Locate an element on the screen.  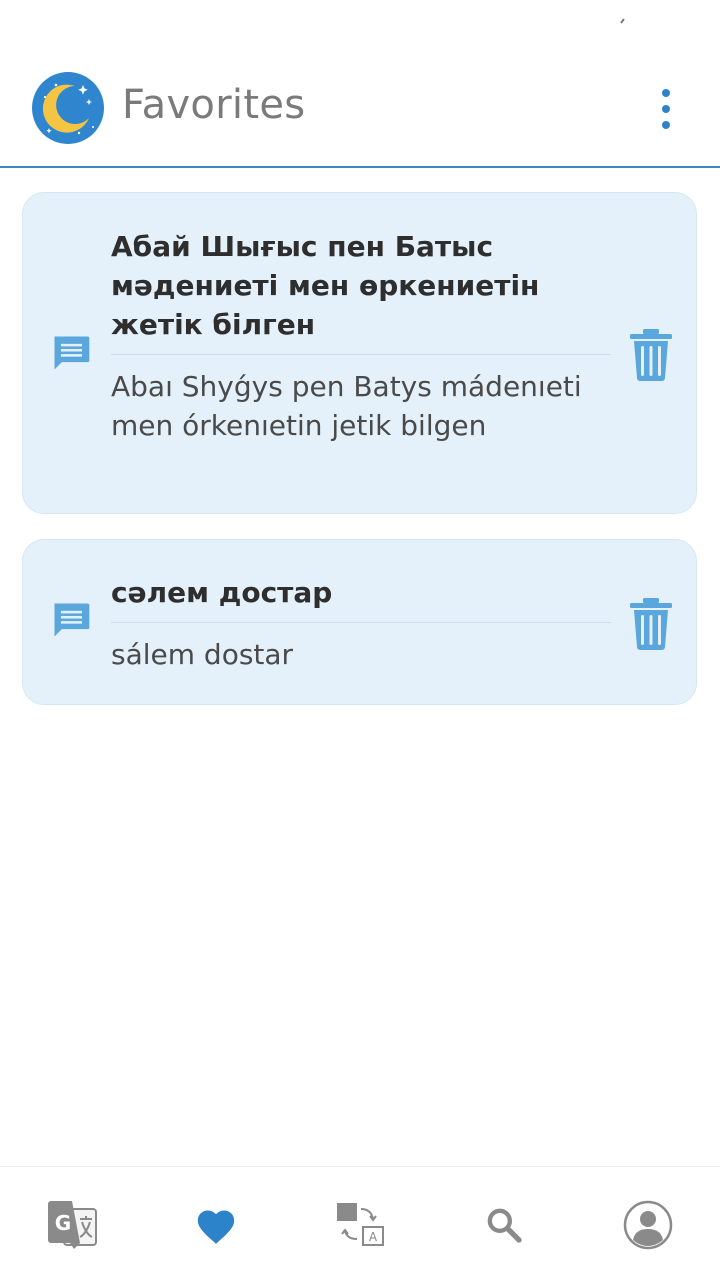
search-icon is located at coordinates (504, 1225).